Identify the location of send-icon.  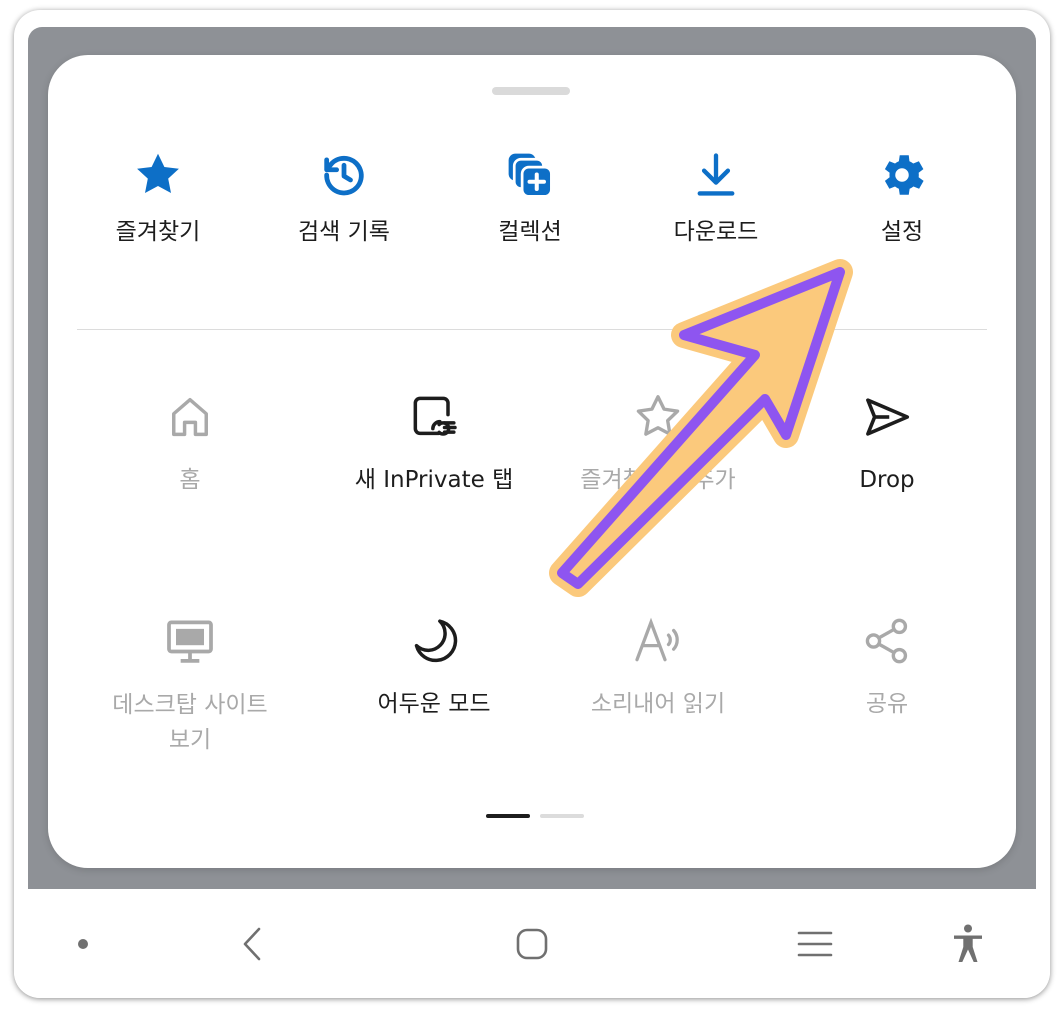
(887, 417).